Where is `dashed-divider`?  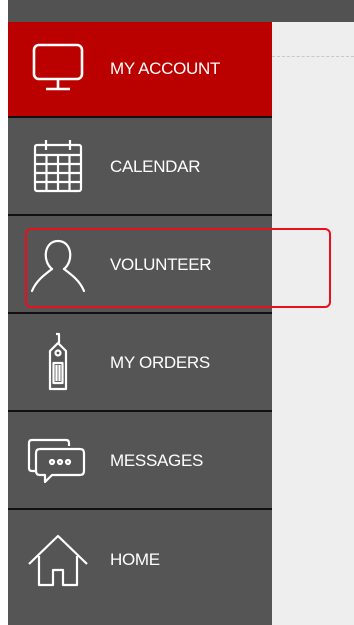
dashed-divider is located at coordinates (313, 56).